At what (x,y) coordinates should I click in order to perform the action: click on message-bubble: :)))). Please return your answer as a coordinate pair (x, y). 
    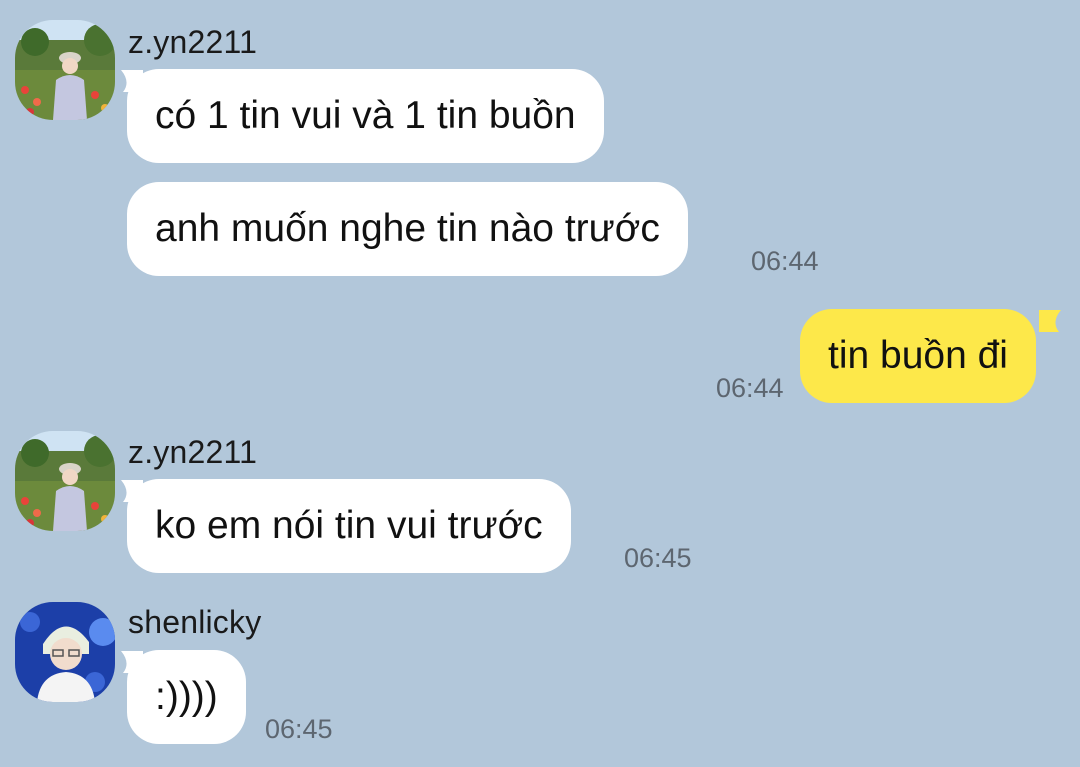
    Looking at the image, I should click on (186, 697).